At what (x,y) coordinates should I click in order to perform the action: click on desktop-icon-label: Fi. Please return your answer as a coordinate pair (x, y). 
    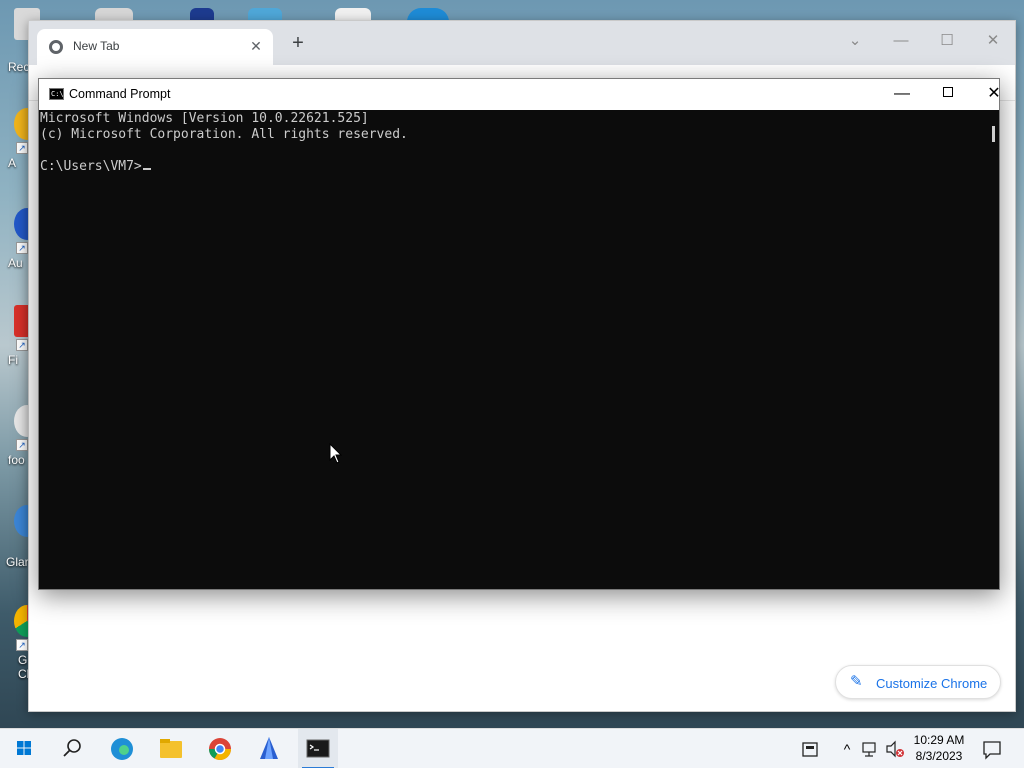
    Looking at the image, I should click on (13, 360).